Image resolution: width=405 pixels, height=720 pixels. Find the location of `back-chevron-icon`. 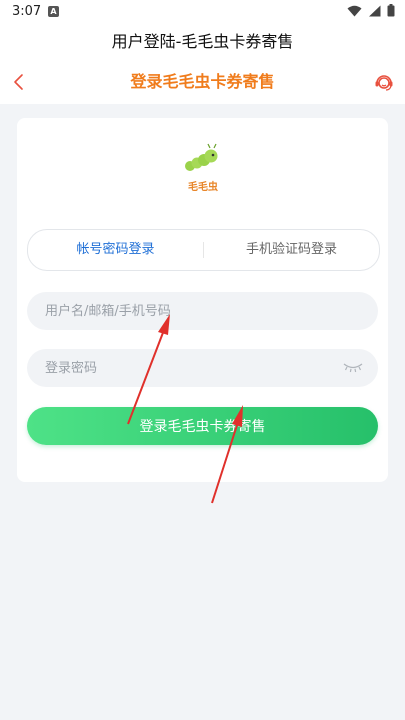

back-chevron-icon is located at coordinates (20, 82).